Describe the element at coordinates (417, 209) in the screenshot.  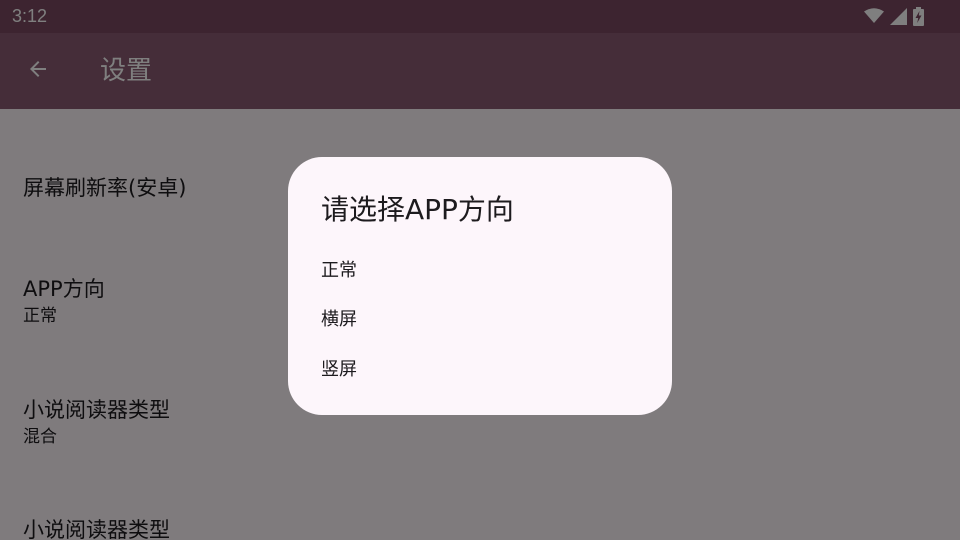
I see `dialog-title: 请选择APP方向` at that location.